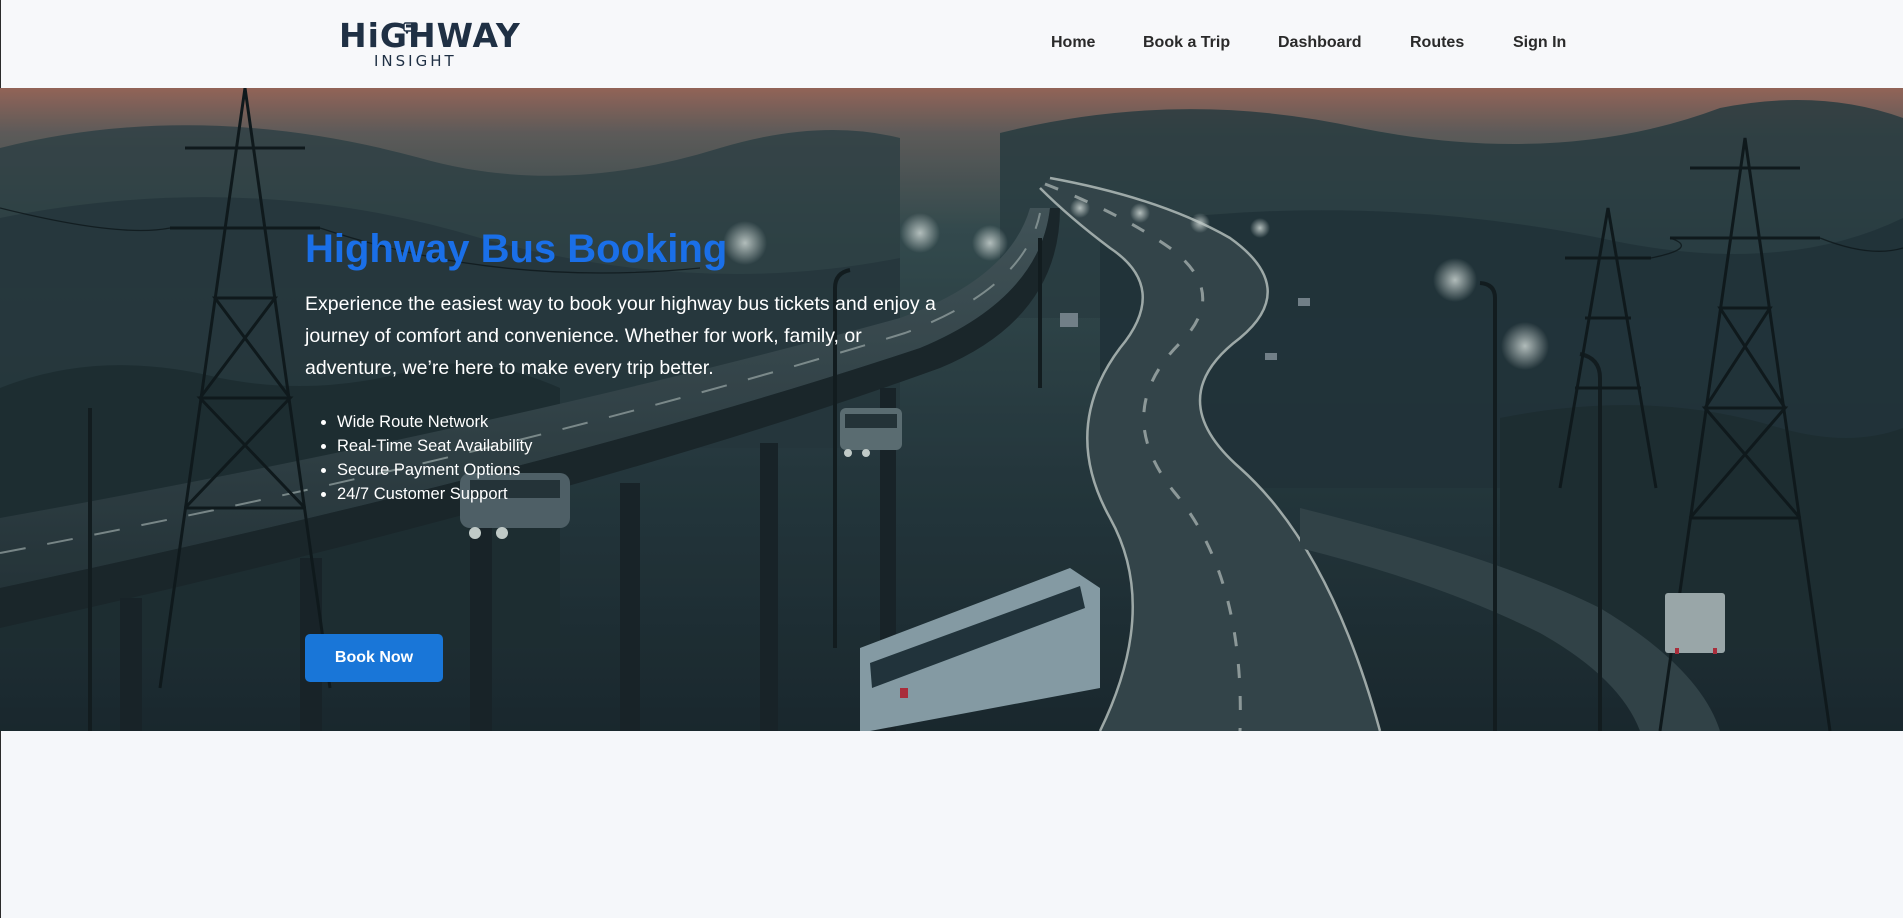  I want to click on logo-wordmark: HiGHWAY, so click(430, 35).